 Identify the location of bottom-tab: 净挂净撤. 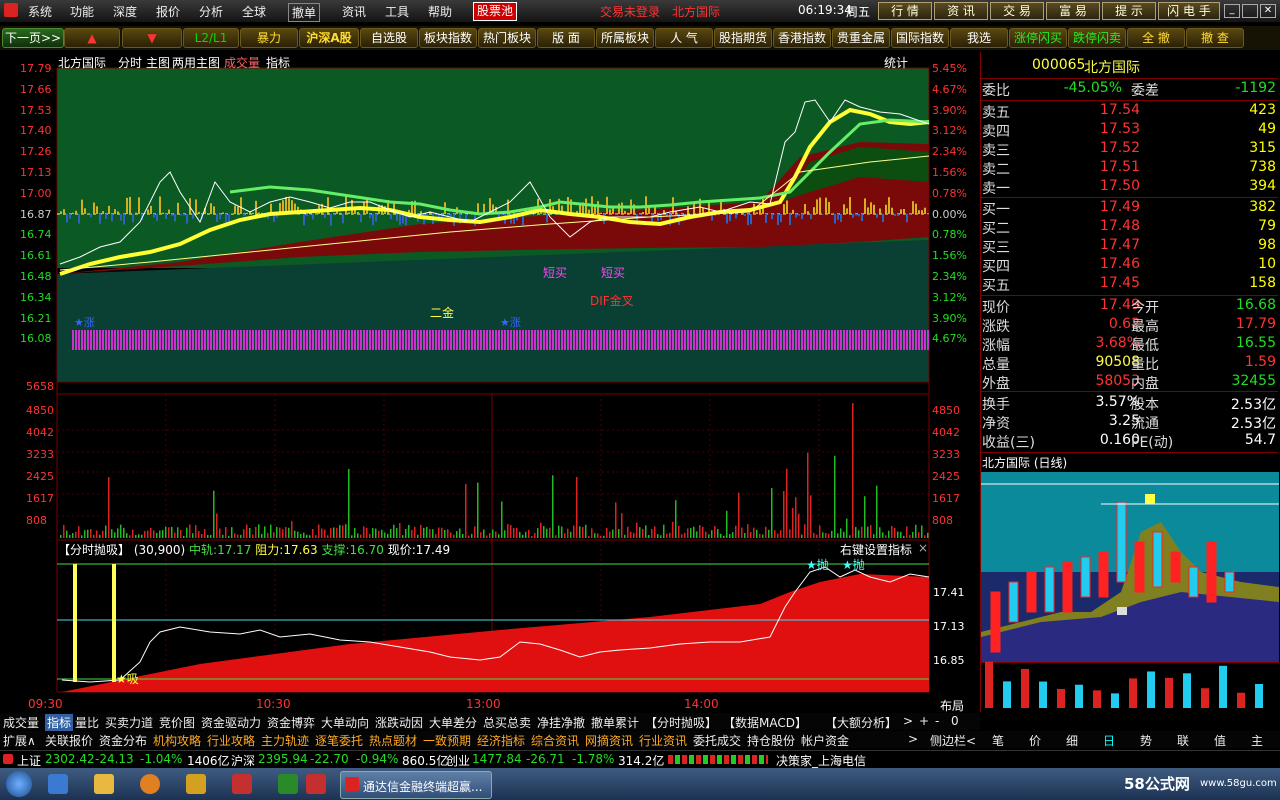
(561, 722).